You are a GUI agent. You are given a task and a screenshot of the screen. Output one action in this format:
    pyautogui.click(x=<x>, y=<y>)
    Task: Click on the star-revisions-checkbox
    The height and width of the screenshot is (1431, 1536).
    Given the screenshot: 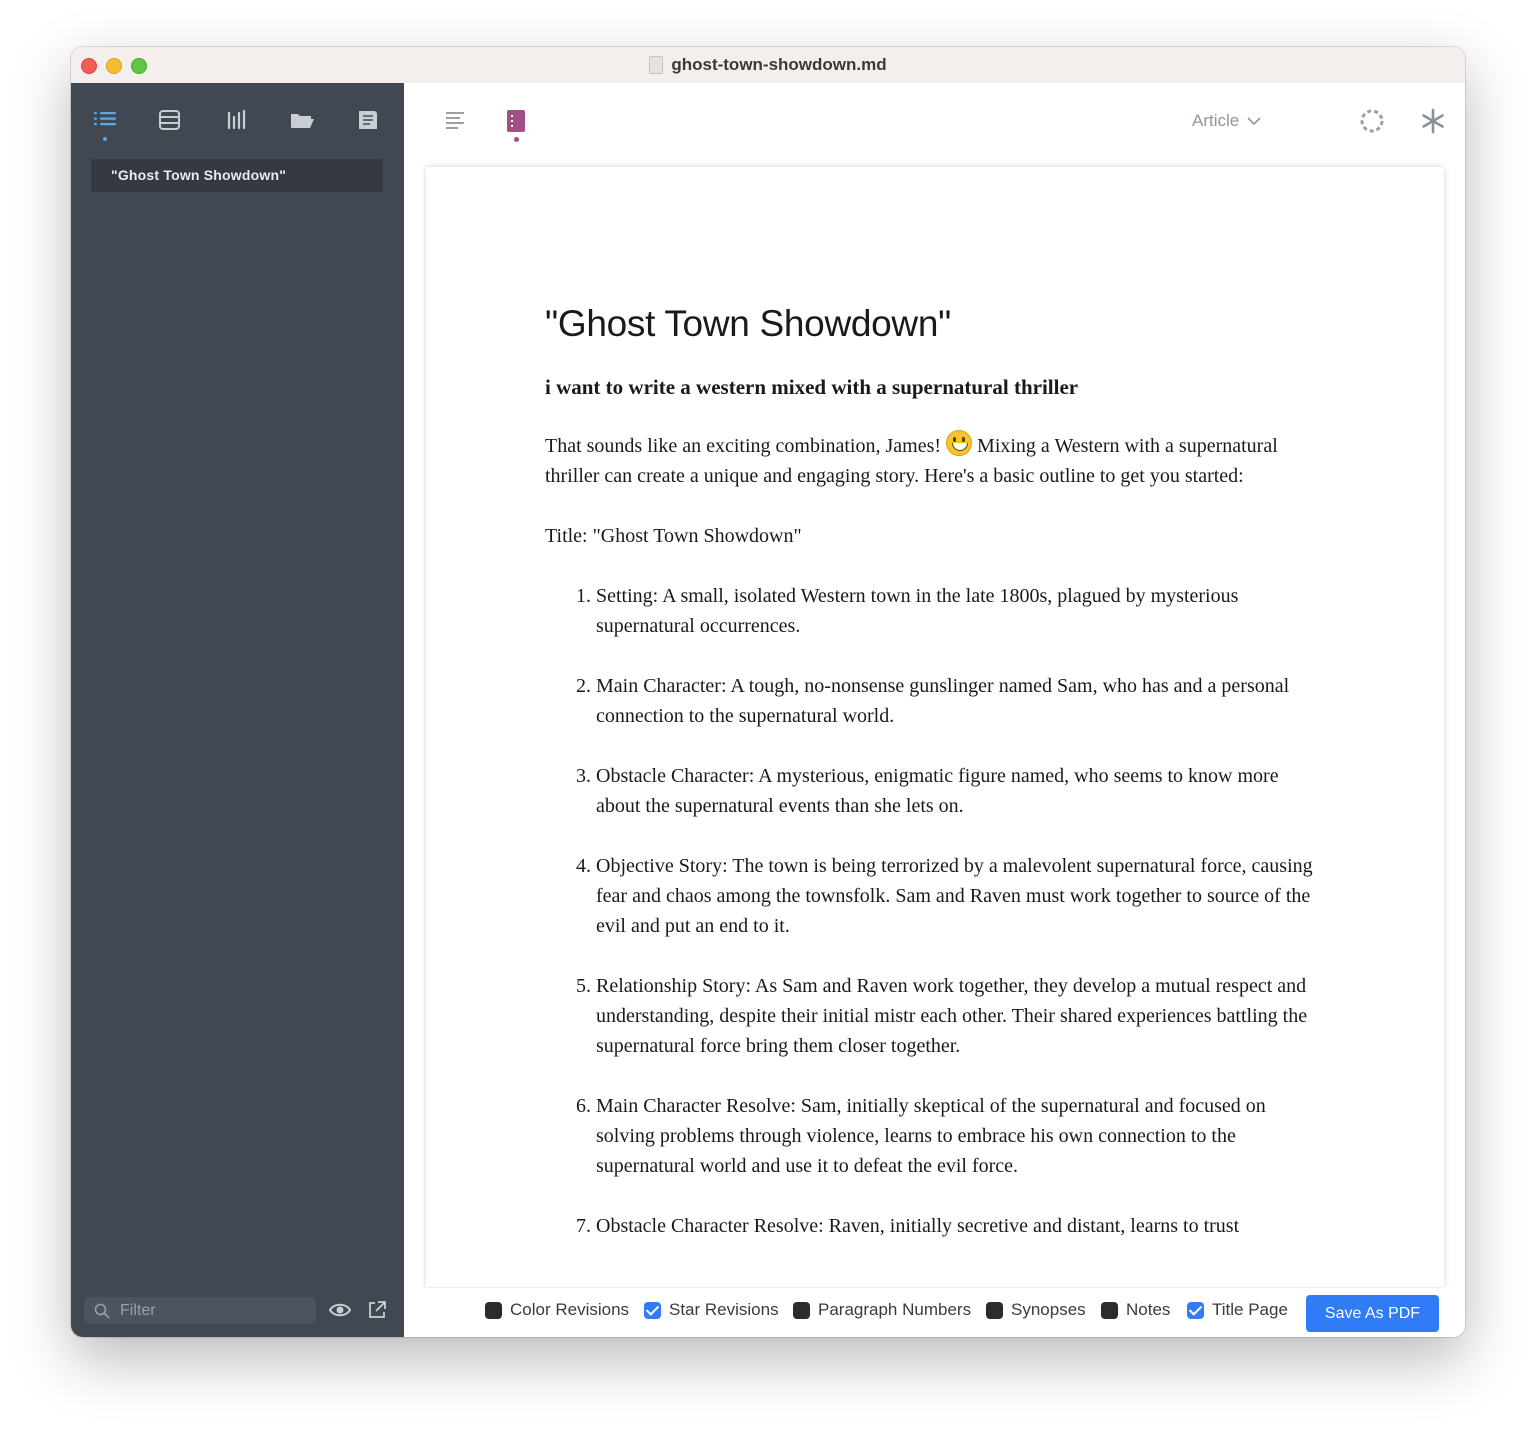 What is the action you would take?
    pyautogui.click(x=652, y=1310)
    